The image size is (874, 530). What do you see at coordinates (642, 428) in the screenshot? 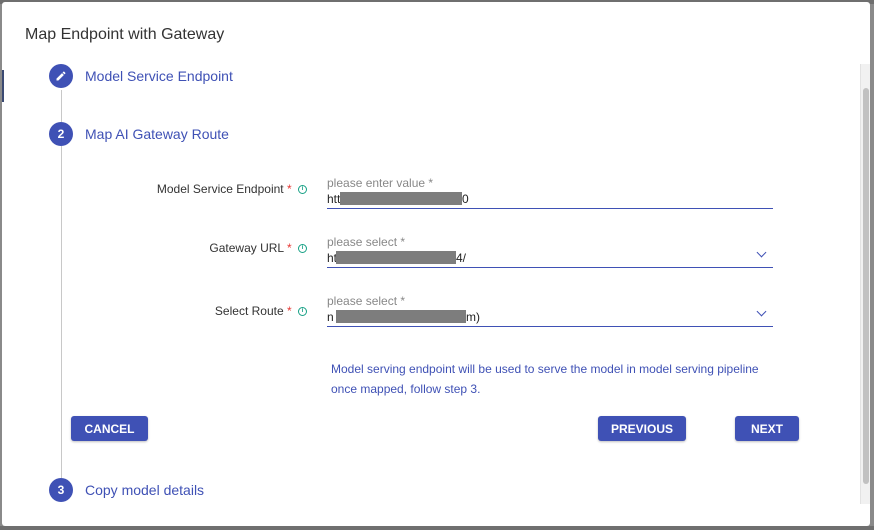
I see `previous-button: PREVIOUS` at bounding box center [642, 428].